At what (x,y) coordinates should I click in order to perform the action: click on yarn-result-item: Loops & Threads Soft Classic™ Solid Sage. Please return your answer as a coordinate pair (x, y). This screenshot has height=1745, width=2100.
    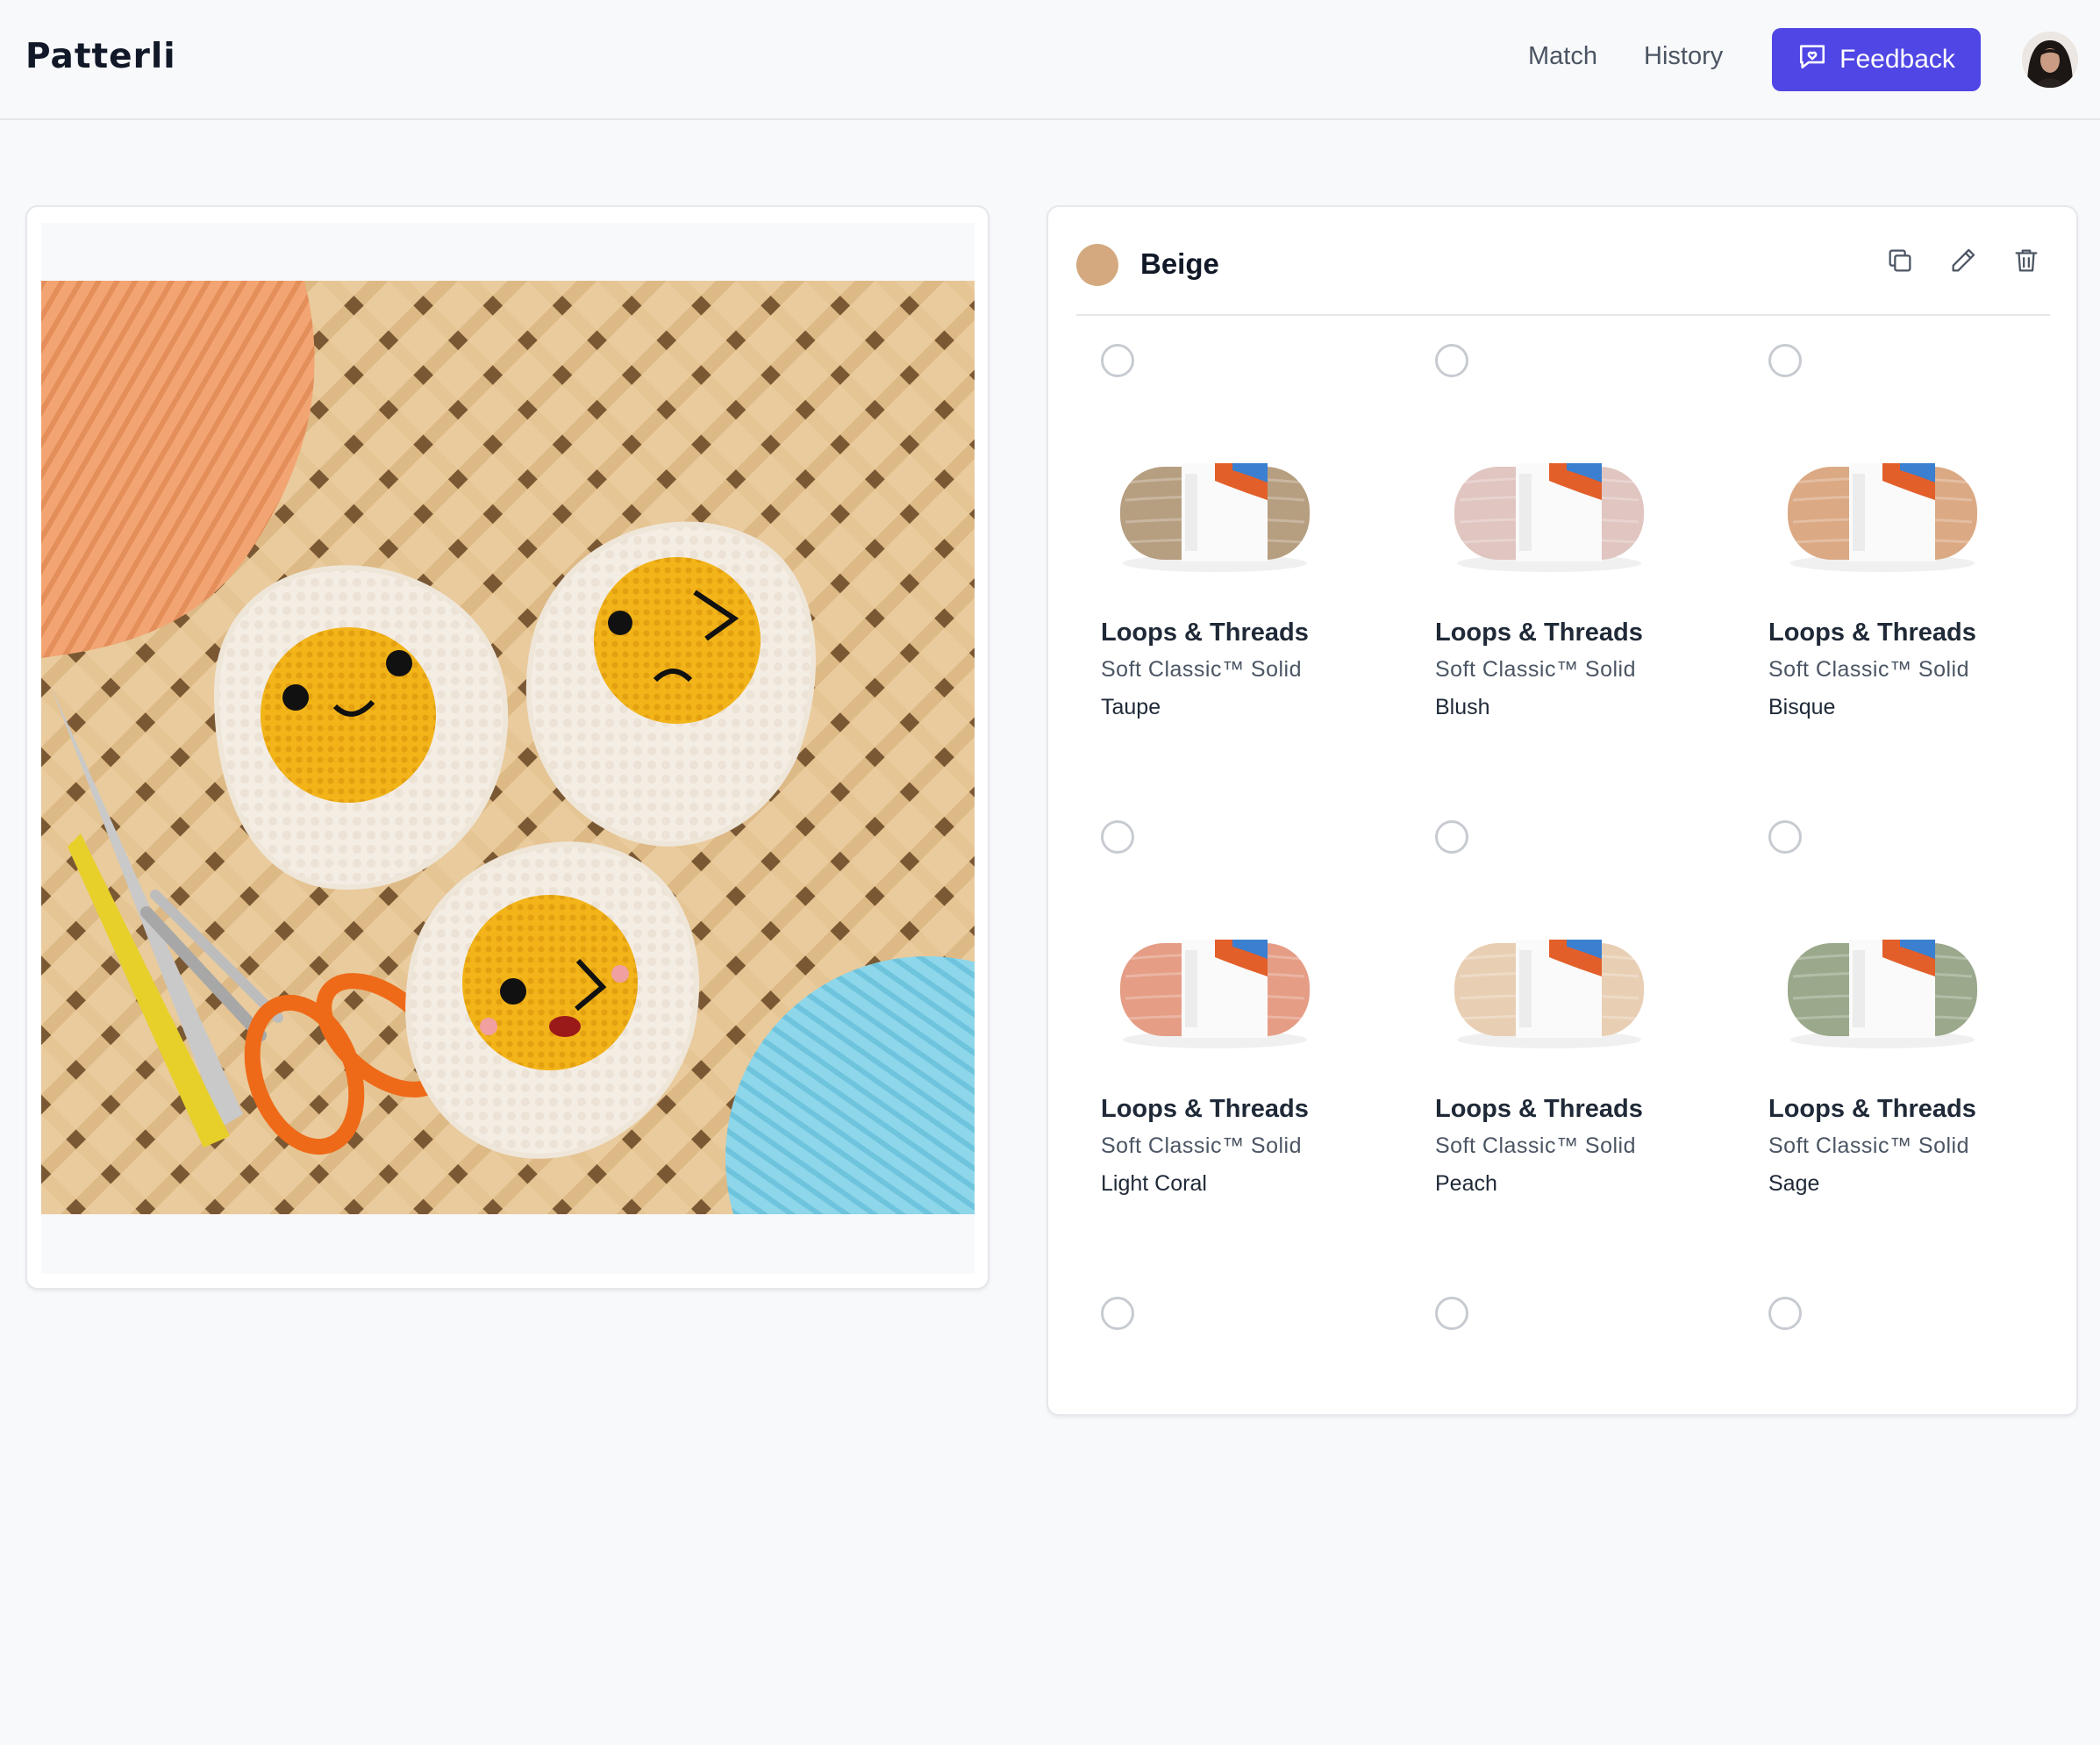
    Looking at the image, I should click on (1882, 1030).